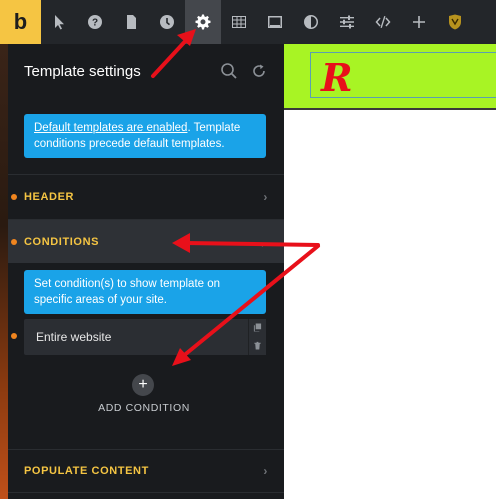 This screenshot has width=496, height=499. I want to click on header-preview: R, so click(390, 77).